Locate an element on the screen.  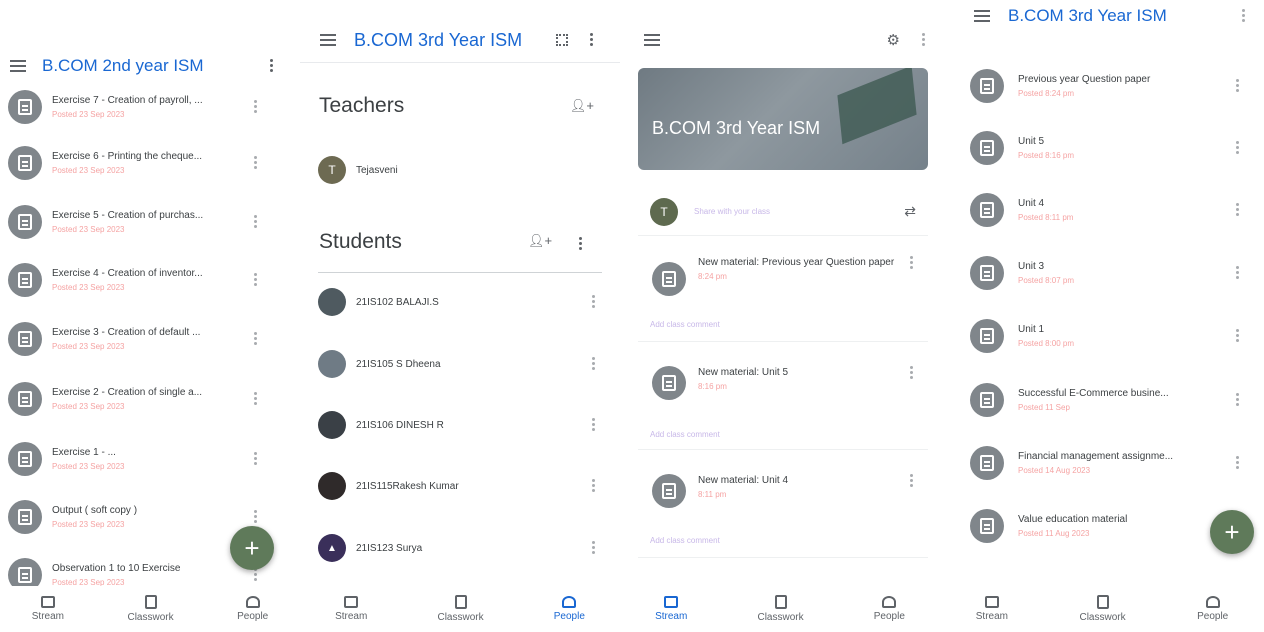
add-teacher-icon: 👤︎+ is located at coordinates (582, 106).